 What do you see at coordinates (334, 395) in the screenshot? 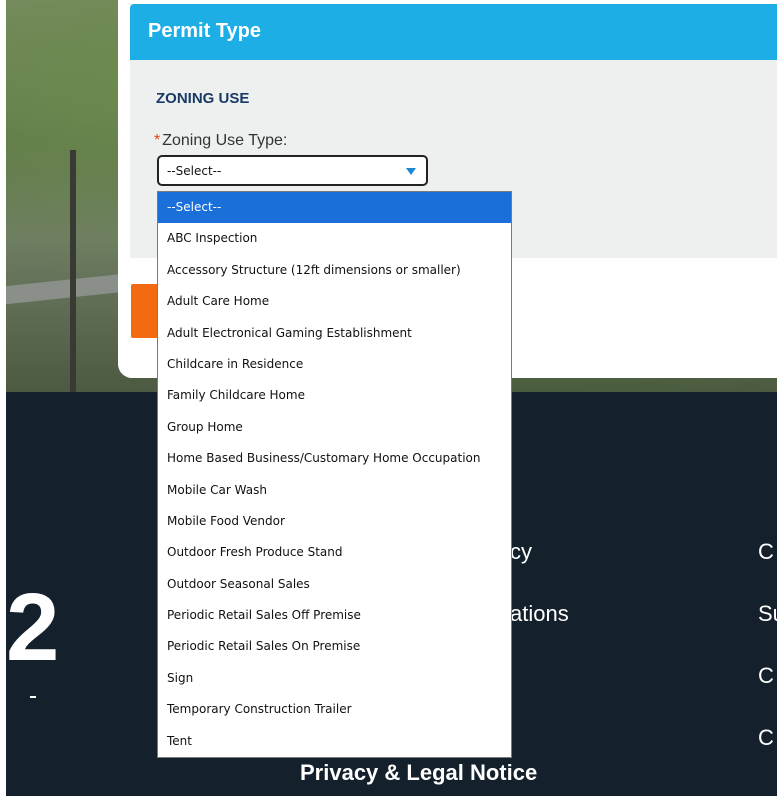
I see `option-item: Family Childcare Home` at bounding box center [334, 395].